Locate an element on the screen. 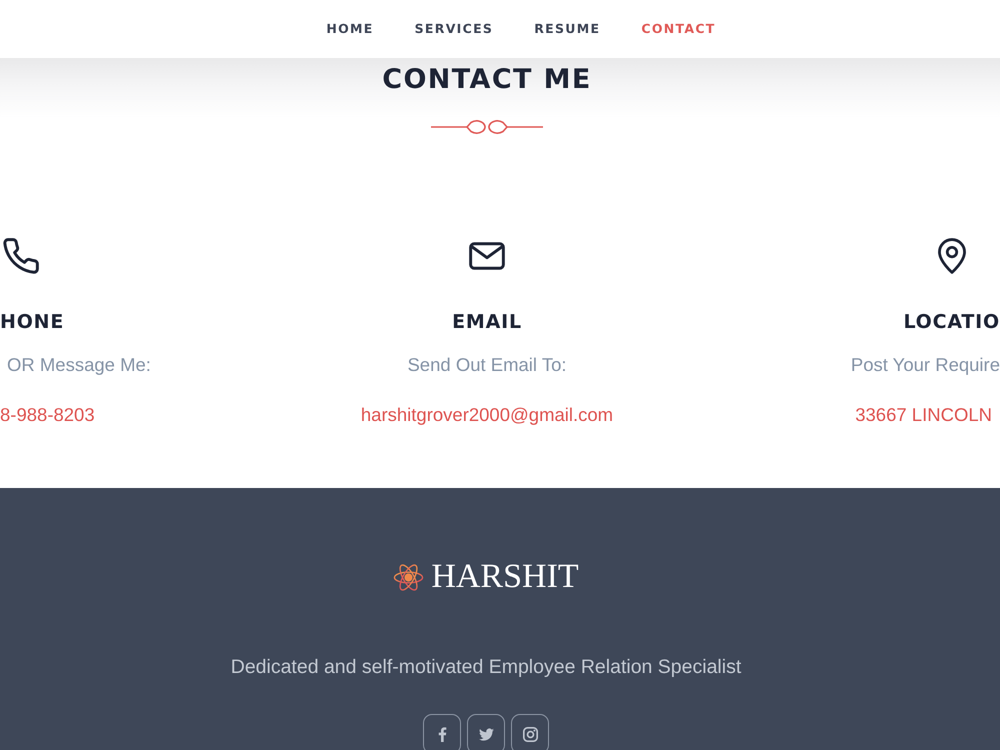 The height and width of the screenshot is (750, 1000). street-address: 33667 LINCOLN is located at coordinates (923, 414).